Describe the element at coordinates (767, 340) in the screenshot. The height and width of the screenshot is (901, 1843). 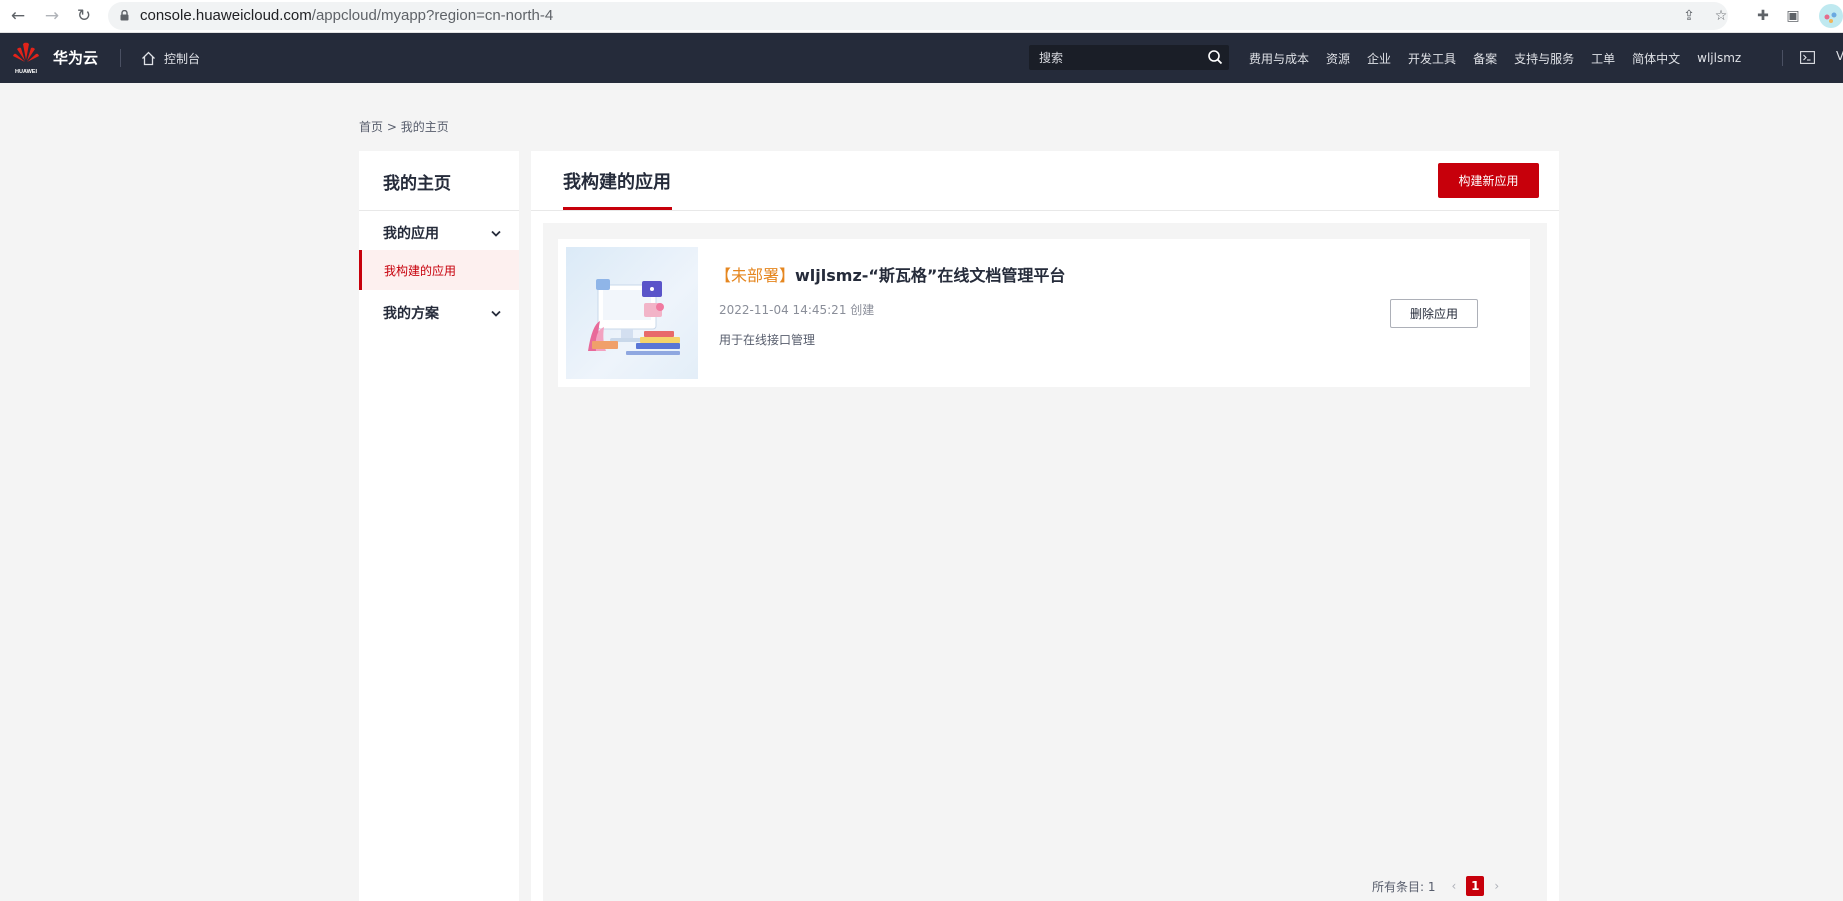
I see `app-description: 用于在线接口管理` at that location.